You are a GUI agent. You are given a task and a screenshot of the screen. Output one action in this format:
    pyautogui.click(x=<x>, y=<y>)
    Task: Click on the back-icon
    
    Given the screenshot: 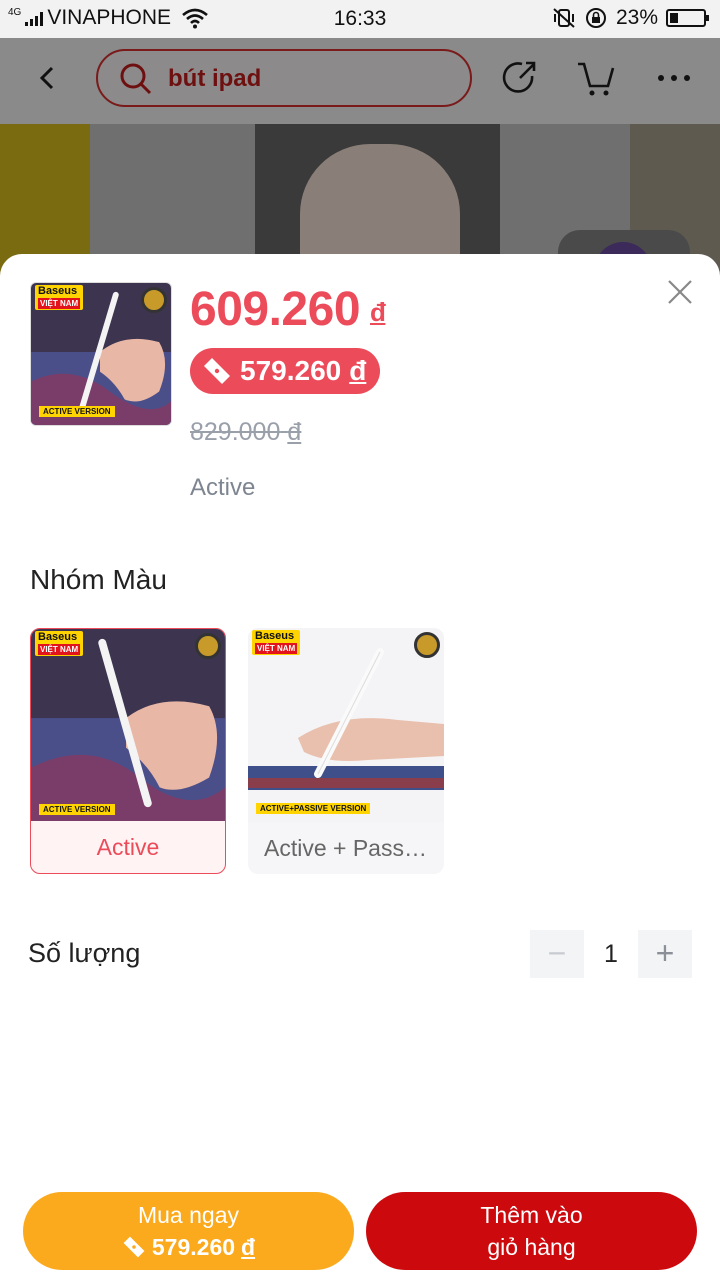 What is the action you would take?
    pyautogui.click(x=48, y=78)
    